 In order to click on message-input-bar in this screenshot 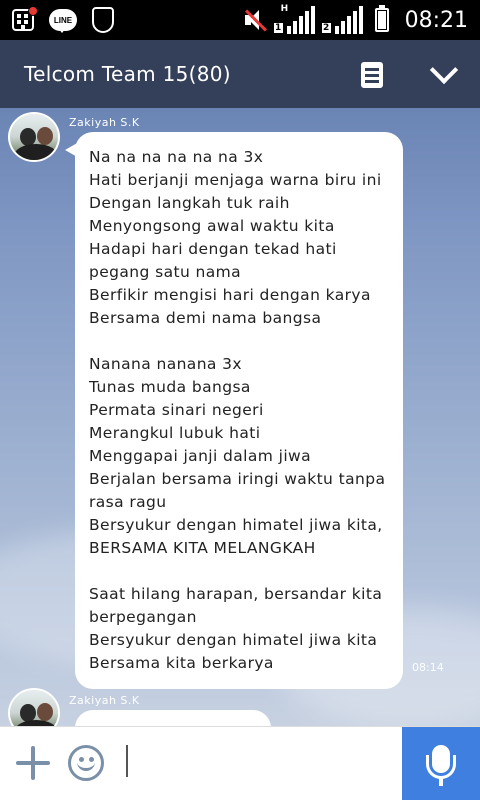, I will do `click(240, 763)`.